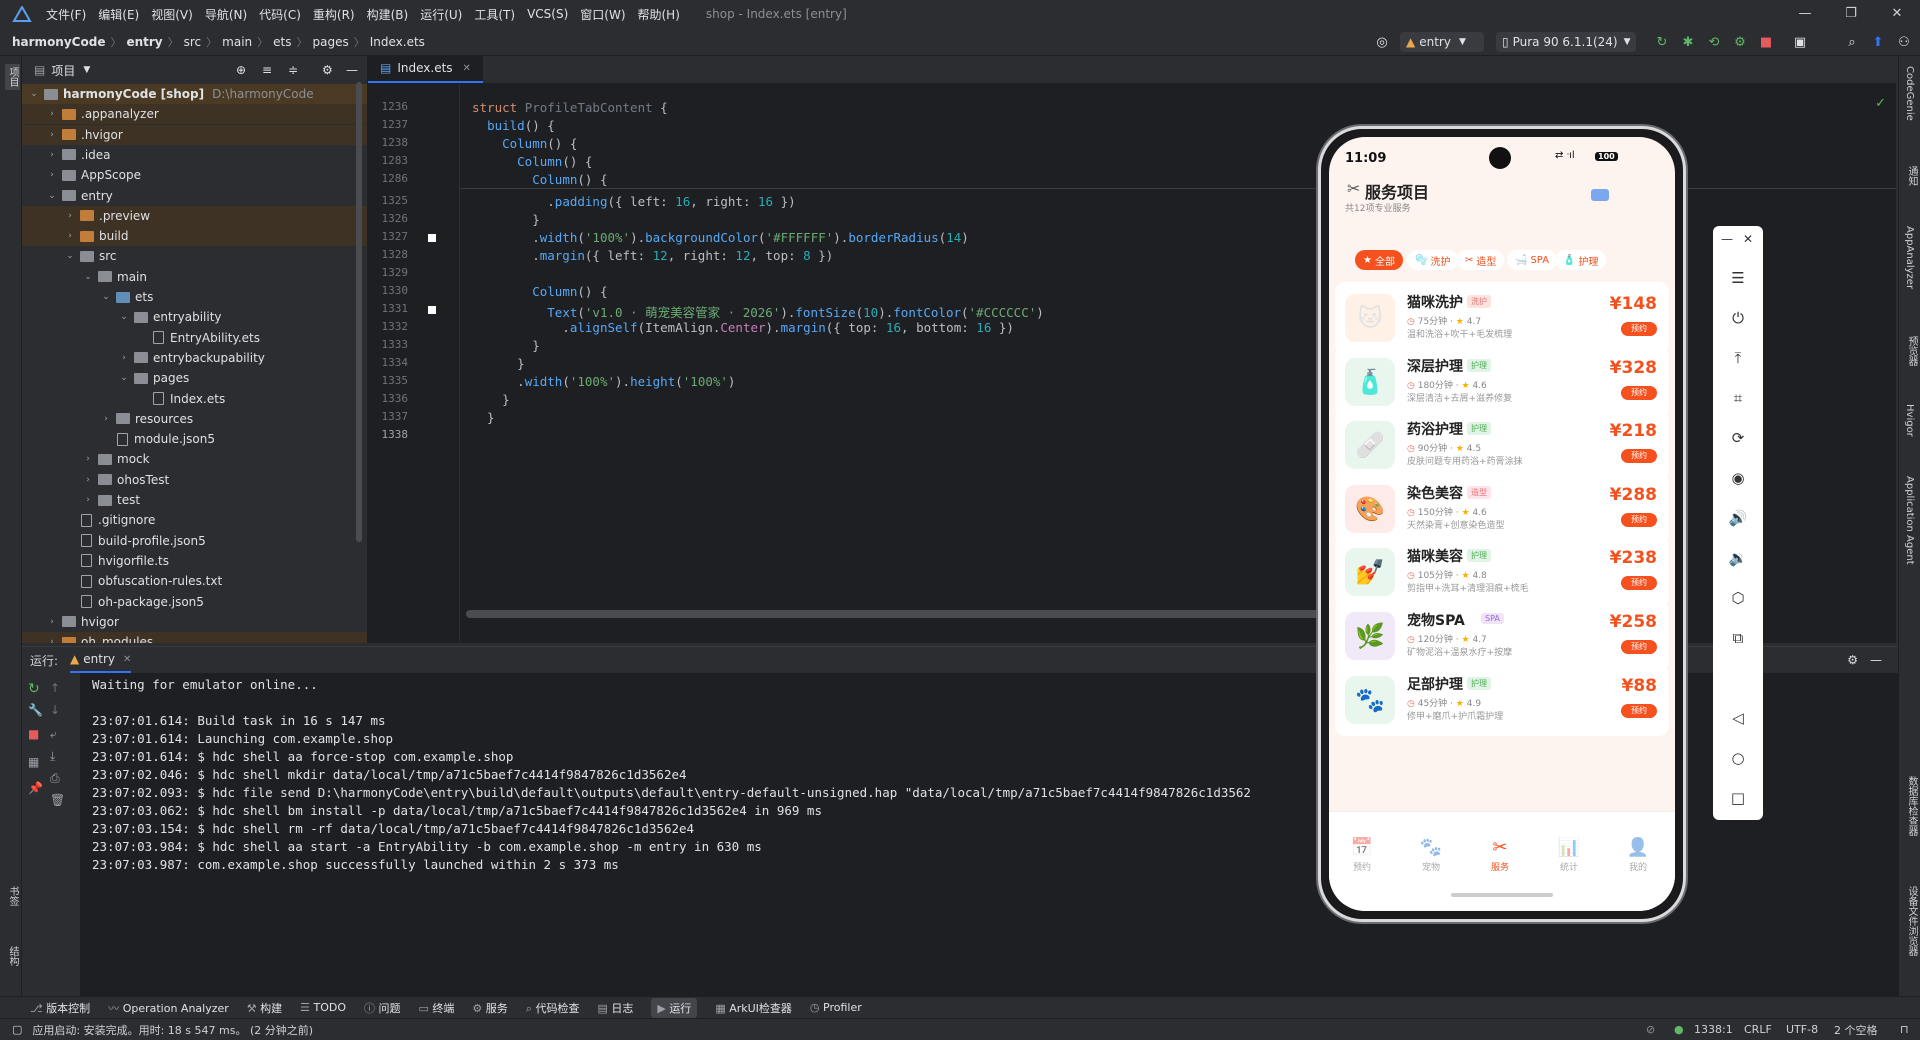 The width and height of the screenshot is (1920, 1040). I want to click on soft-wrap-icon: ⤶, so click(53, 734).